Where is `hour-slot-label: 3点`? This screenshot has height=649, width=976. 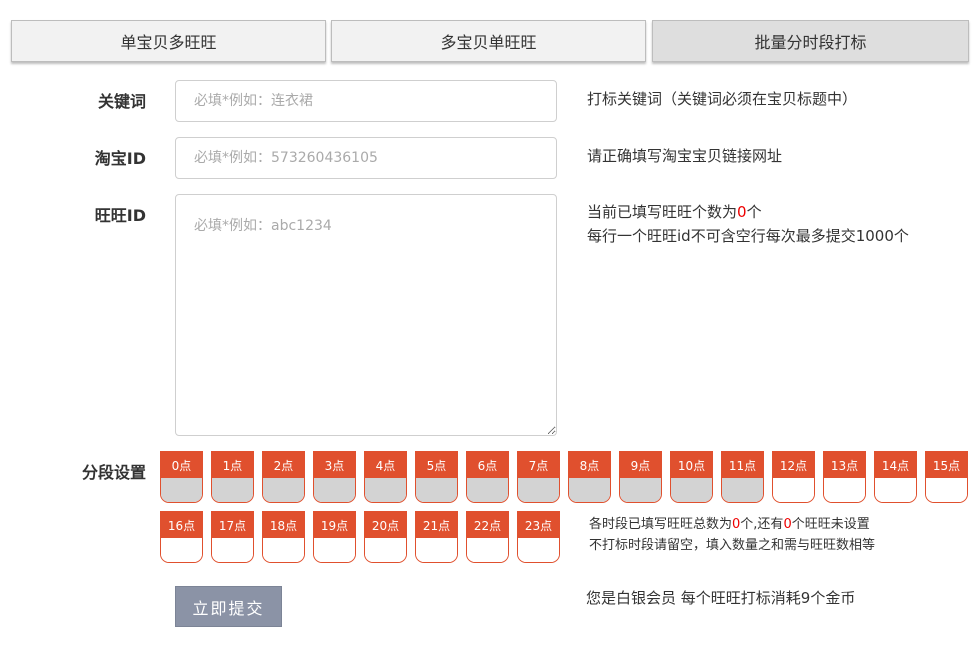
hour-slot-label: 3点 is located at coordinates (334, 465).